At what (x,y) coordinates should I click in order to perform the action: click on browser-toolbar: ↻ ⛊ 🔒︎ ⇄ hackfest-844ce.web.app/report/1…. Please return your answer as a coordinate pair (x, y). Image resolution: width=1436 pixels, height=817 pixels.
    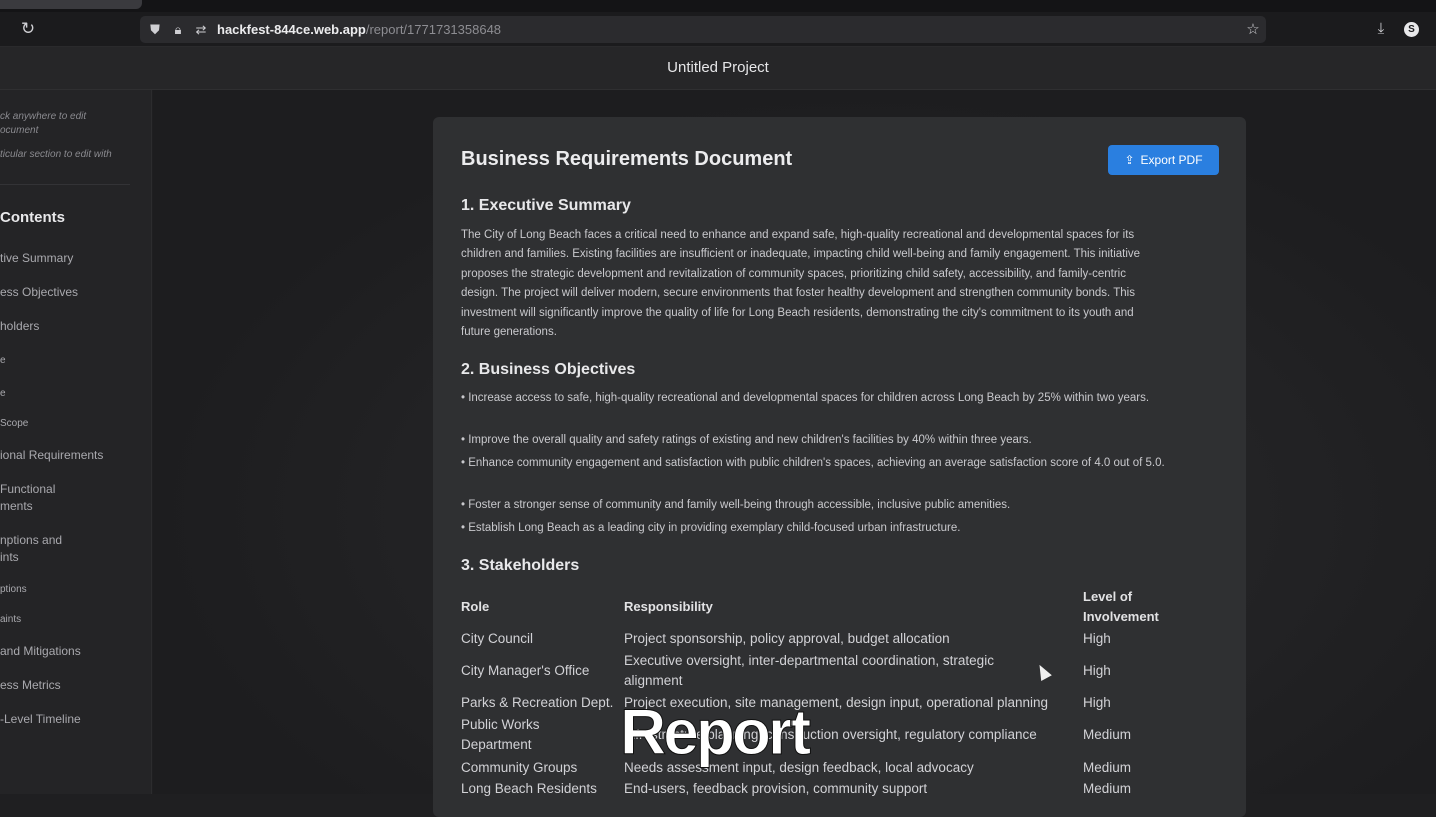
    Looking at the image, I should click on (718, 29).